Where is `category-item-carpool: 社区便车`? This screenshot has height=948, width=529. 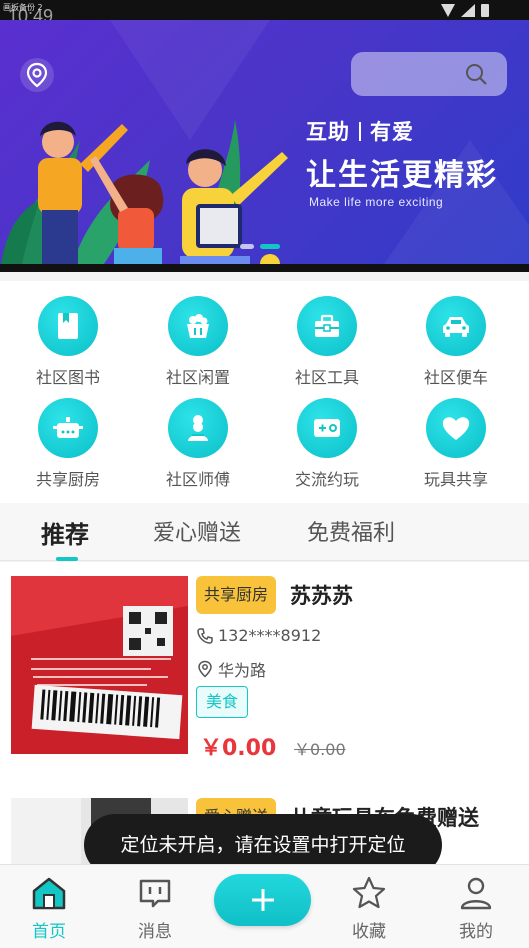
category-item-carpool: 社区便车 is located at coordinates (456, 342).